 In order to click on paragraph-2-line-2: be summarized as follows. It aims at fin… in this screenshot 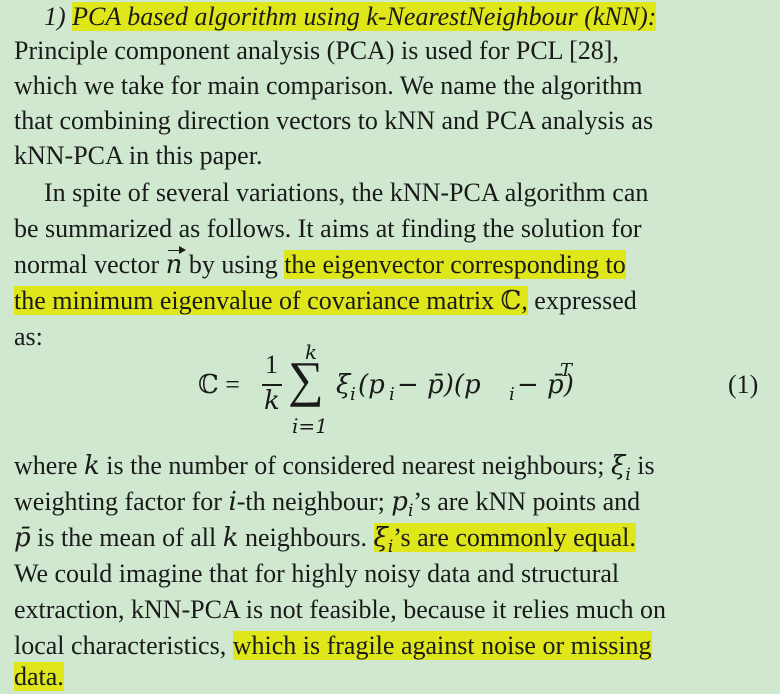, I will do `click(328, 228)`.